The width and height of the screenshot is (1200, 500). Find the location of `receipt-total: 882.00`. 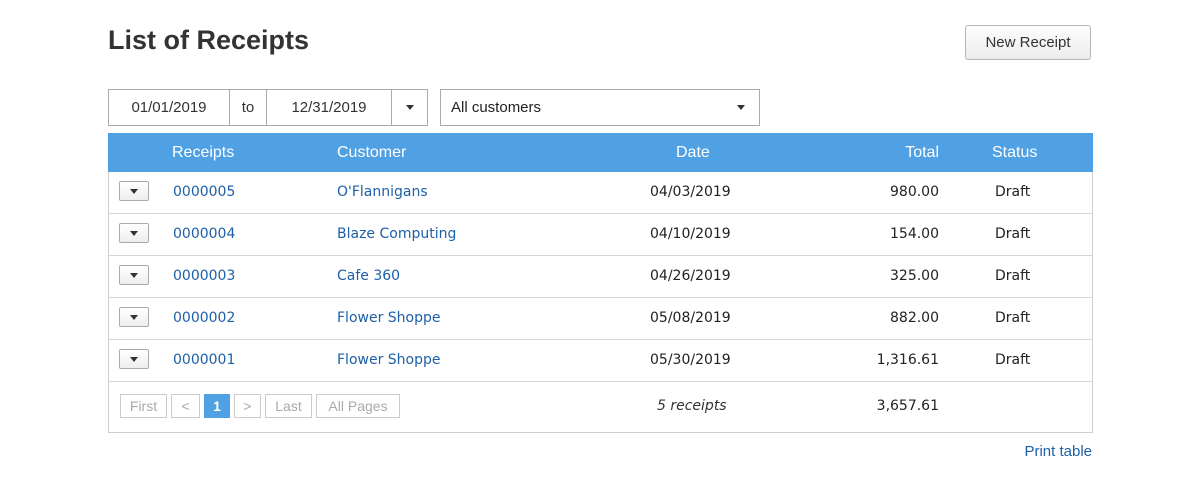

receipt-total: 882.00 is located at coordinates (914, 318).